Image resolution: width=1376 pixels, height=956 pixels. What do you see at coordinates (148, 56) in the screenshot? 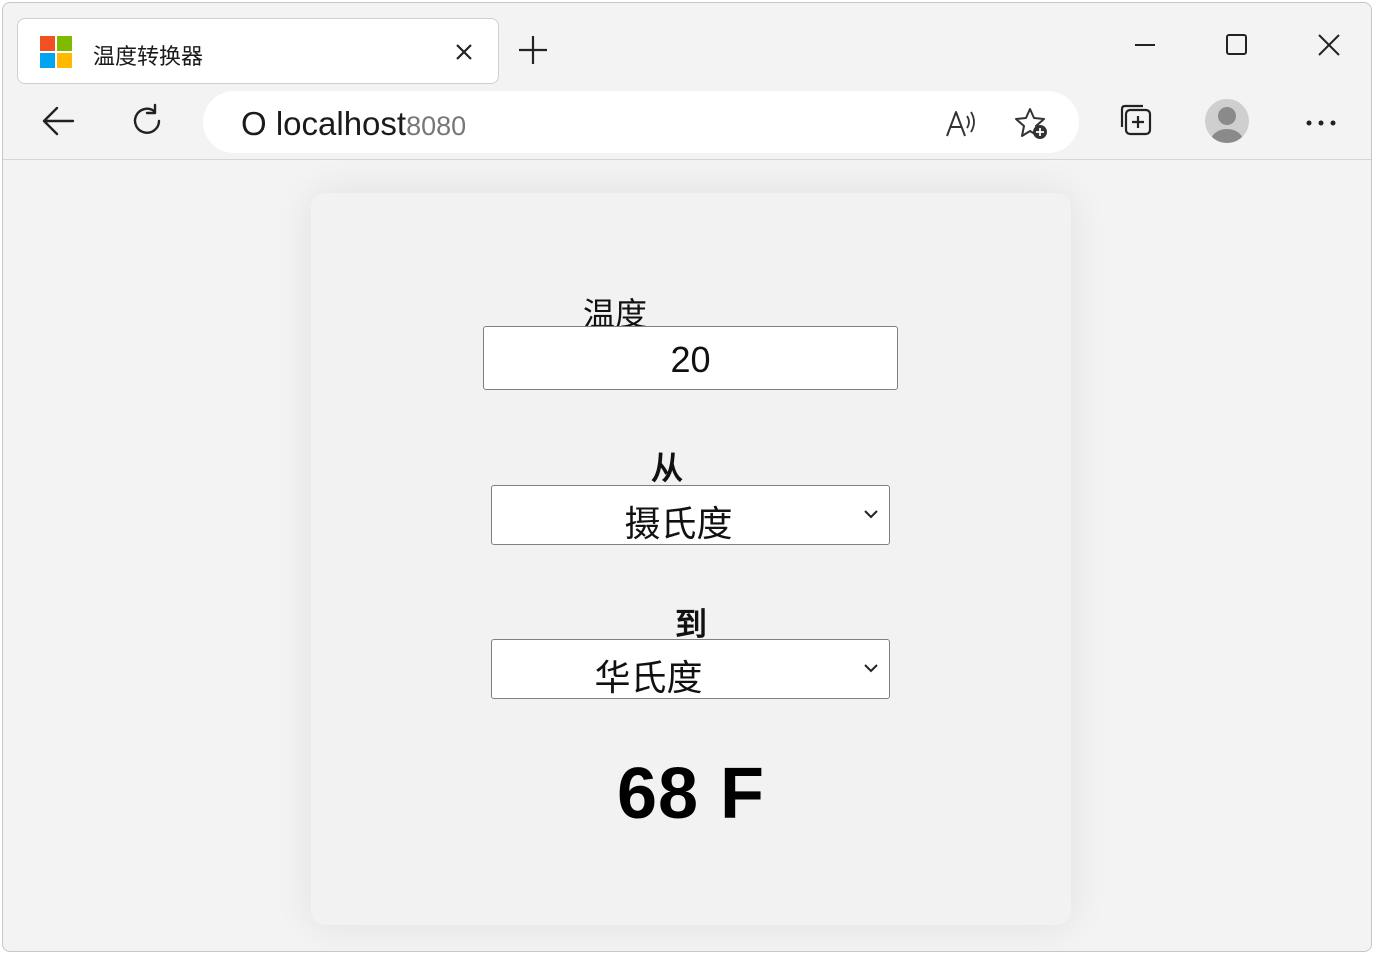
I see `tab-title: 温度转换器` at bounding box center [148, 56].